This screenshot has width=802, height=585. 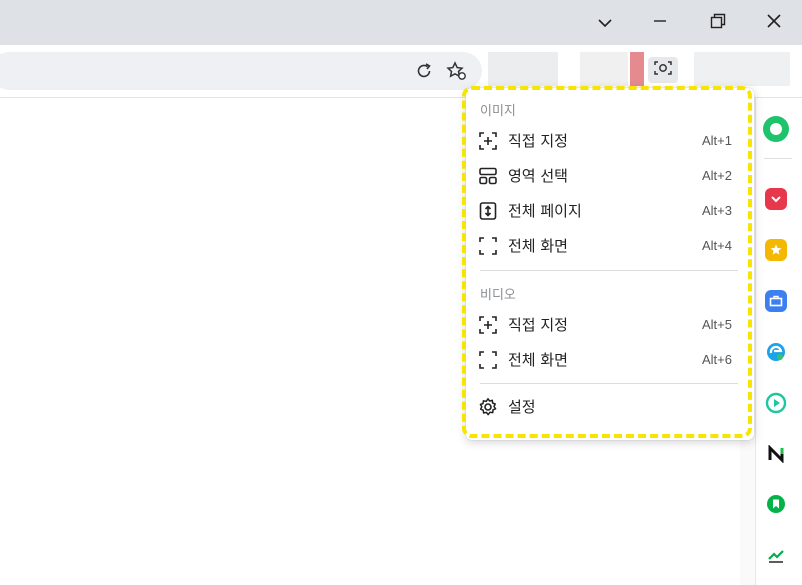 I want to click on extension-icons-blurred, so click(x=523, y=69).